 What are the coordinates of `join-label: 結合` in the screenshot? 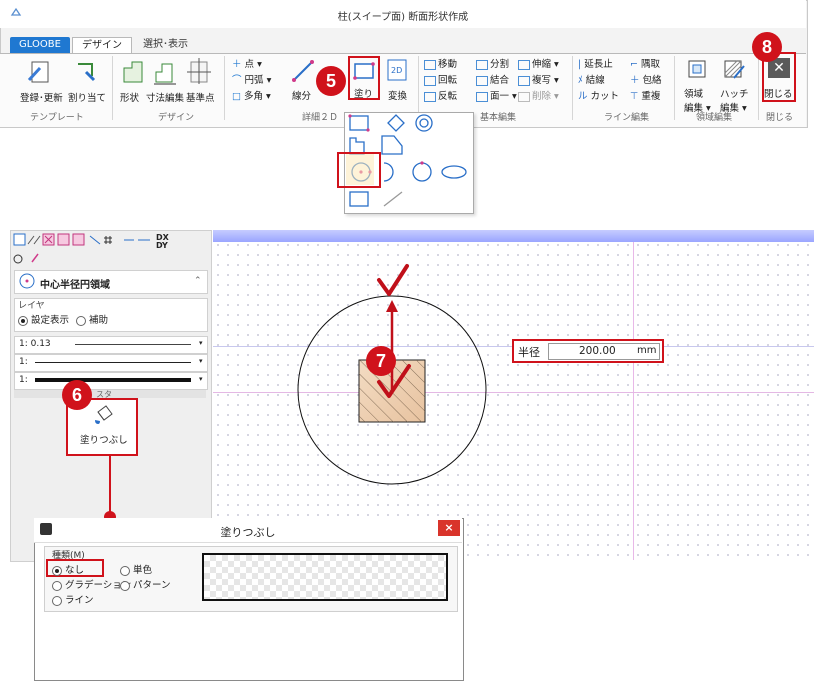 It's located at (500, 80).